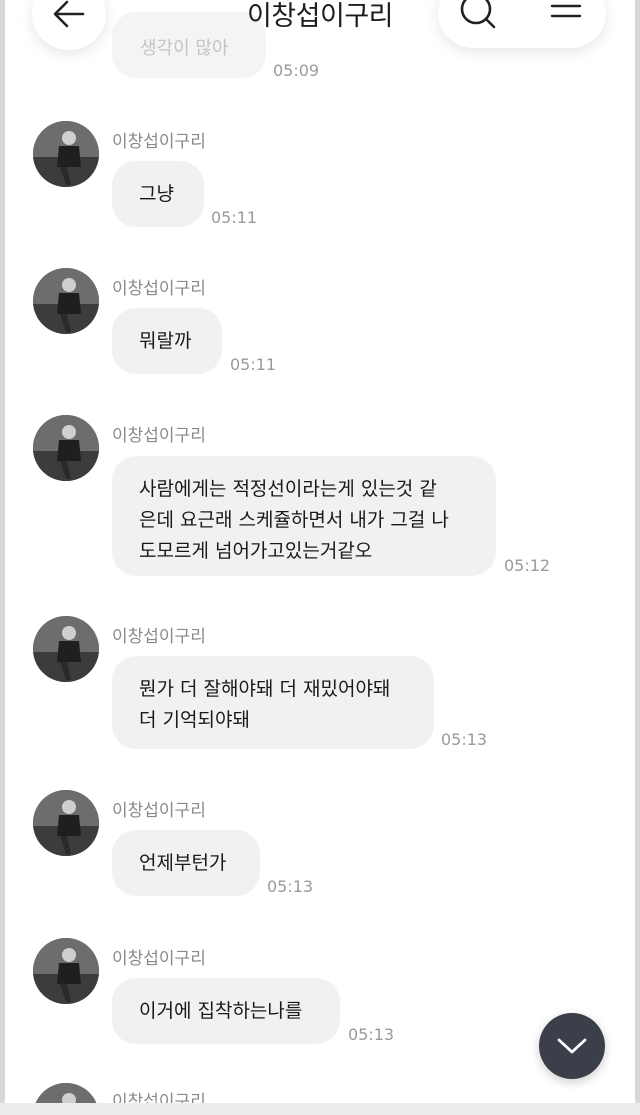  I want to click on message-bubble: 뭐랄까, so click(167, 341).